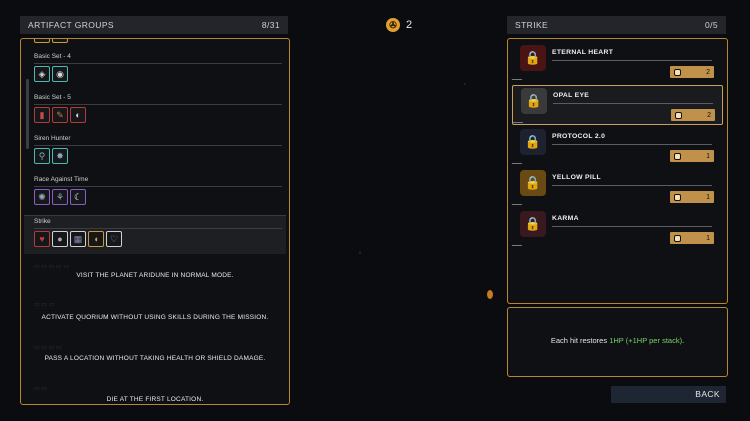  What do you see at coordinates (533, 224) in the screenshot?
I see `karma-lock-icon: 🔒` at bounding box center [533, 224].